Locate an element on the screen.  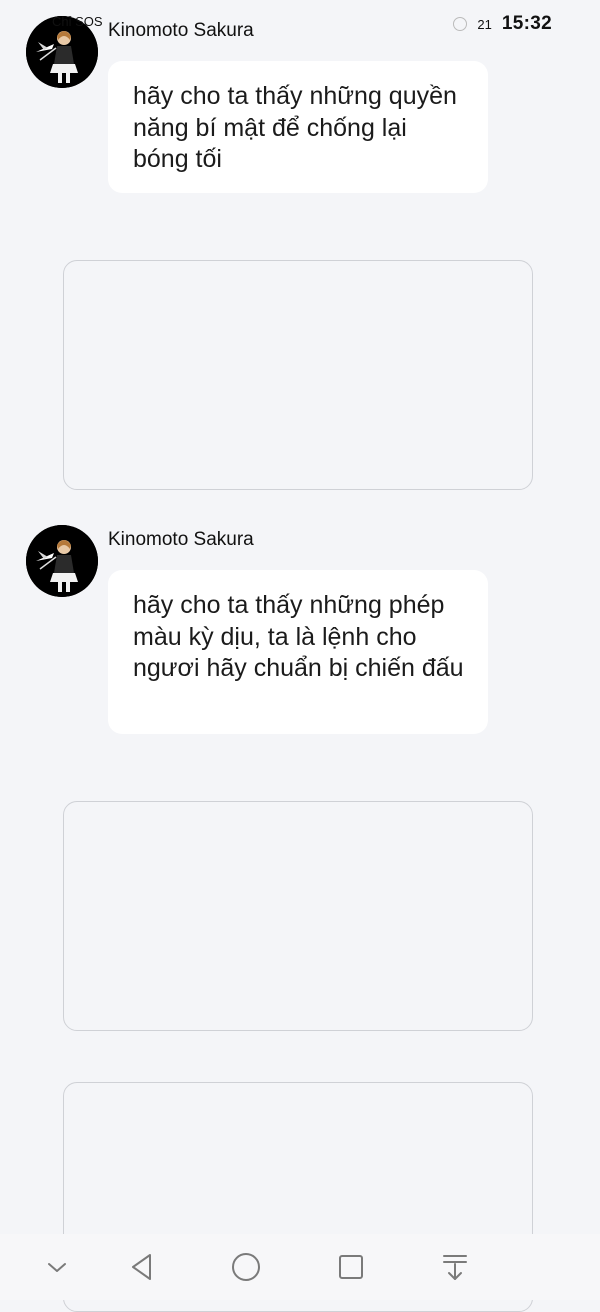
status-right-group: 21 15:32 is located at coordinates (502, 24).